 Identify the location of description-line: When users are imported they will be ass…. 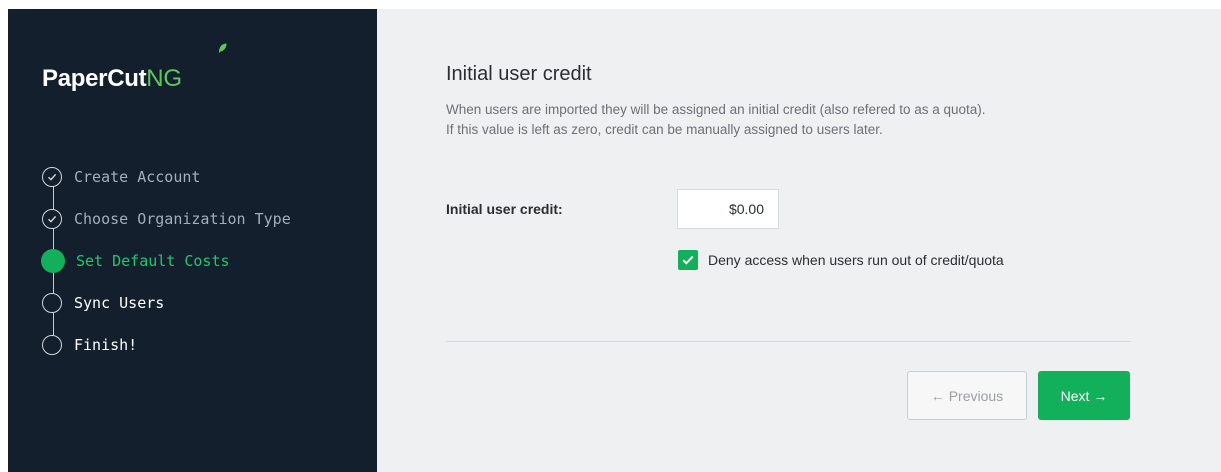
(716, 109).